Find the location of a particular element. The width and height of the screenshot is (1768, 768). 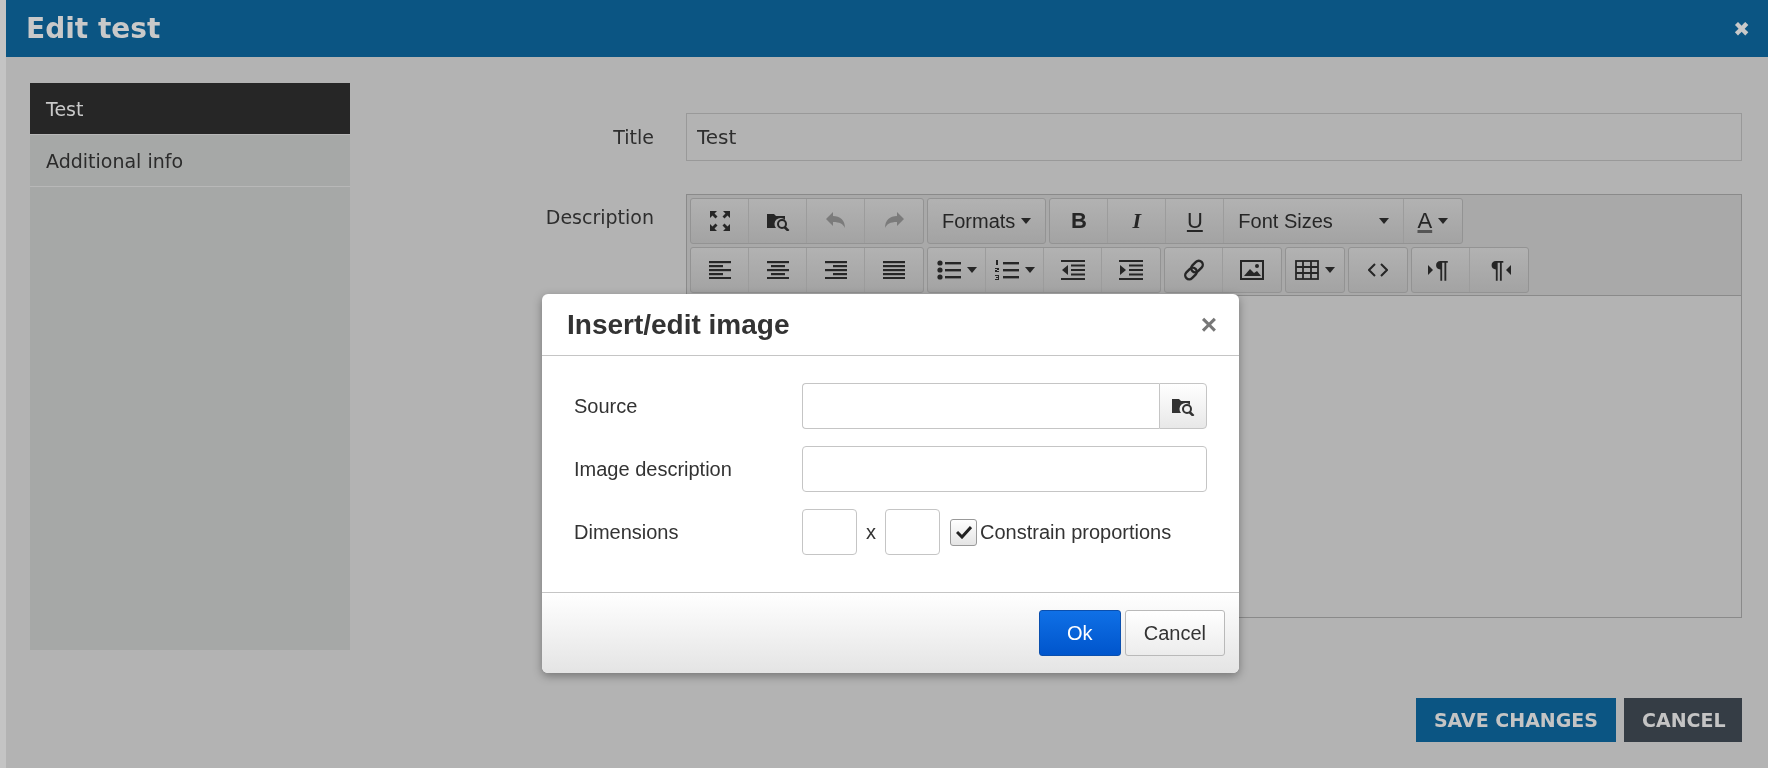

dimension-separator: x is located at coordinates (871, 532).